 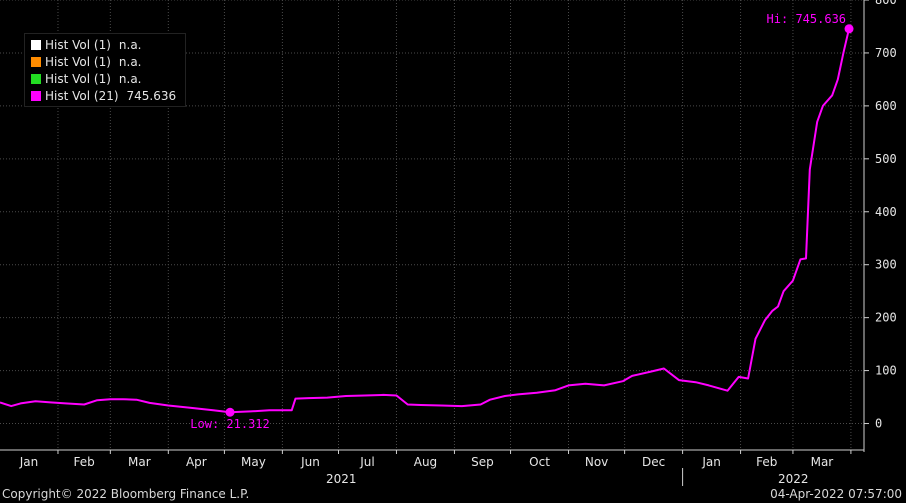 What do you see at coordinates (82, 96) in the screenshot?
I see `legend-label: Hist Vol (21)` at bounding box center [82, 96].